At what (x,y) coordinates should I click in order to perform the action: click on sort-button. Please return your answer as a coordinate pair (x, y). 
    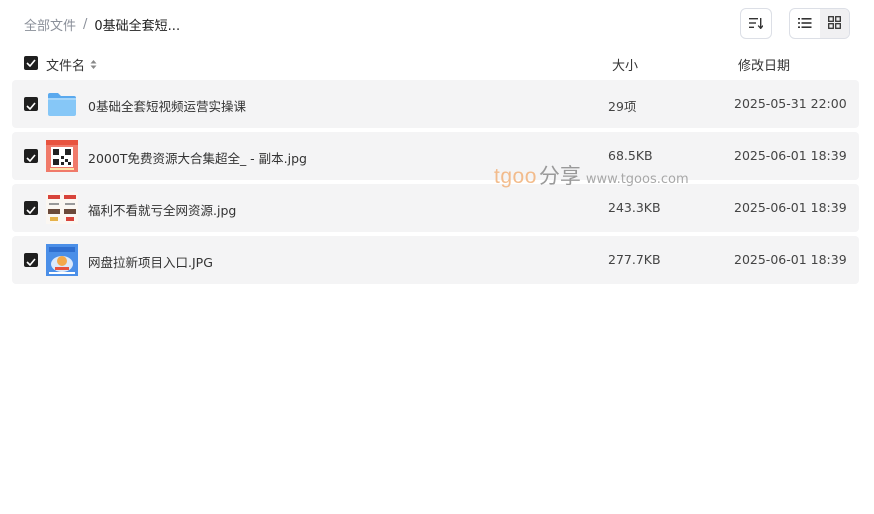
    Looking at the image, I should click on (756, 23).